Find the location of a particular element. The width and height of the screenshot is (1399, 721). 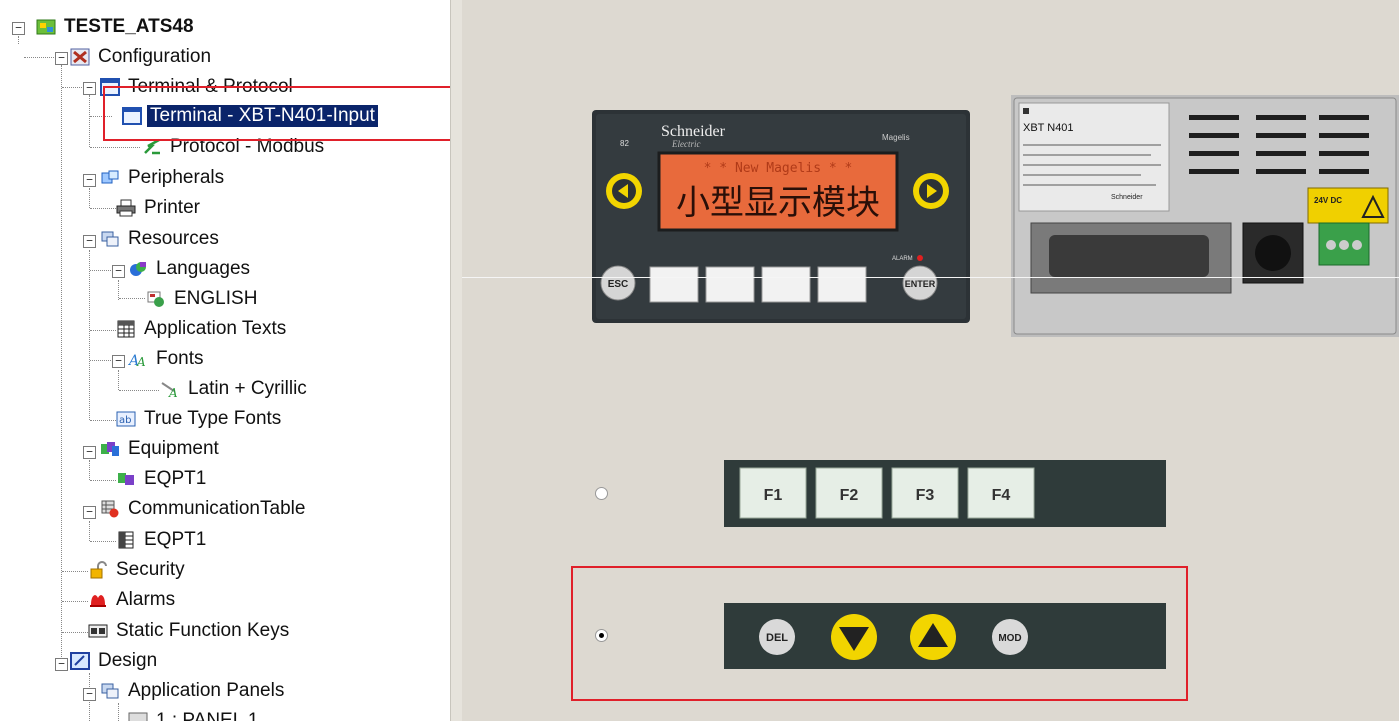

panel-icon is located at coordinates (138, 716).